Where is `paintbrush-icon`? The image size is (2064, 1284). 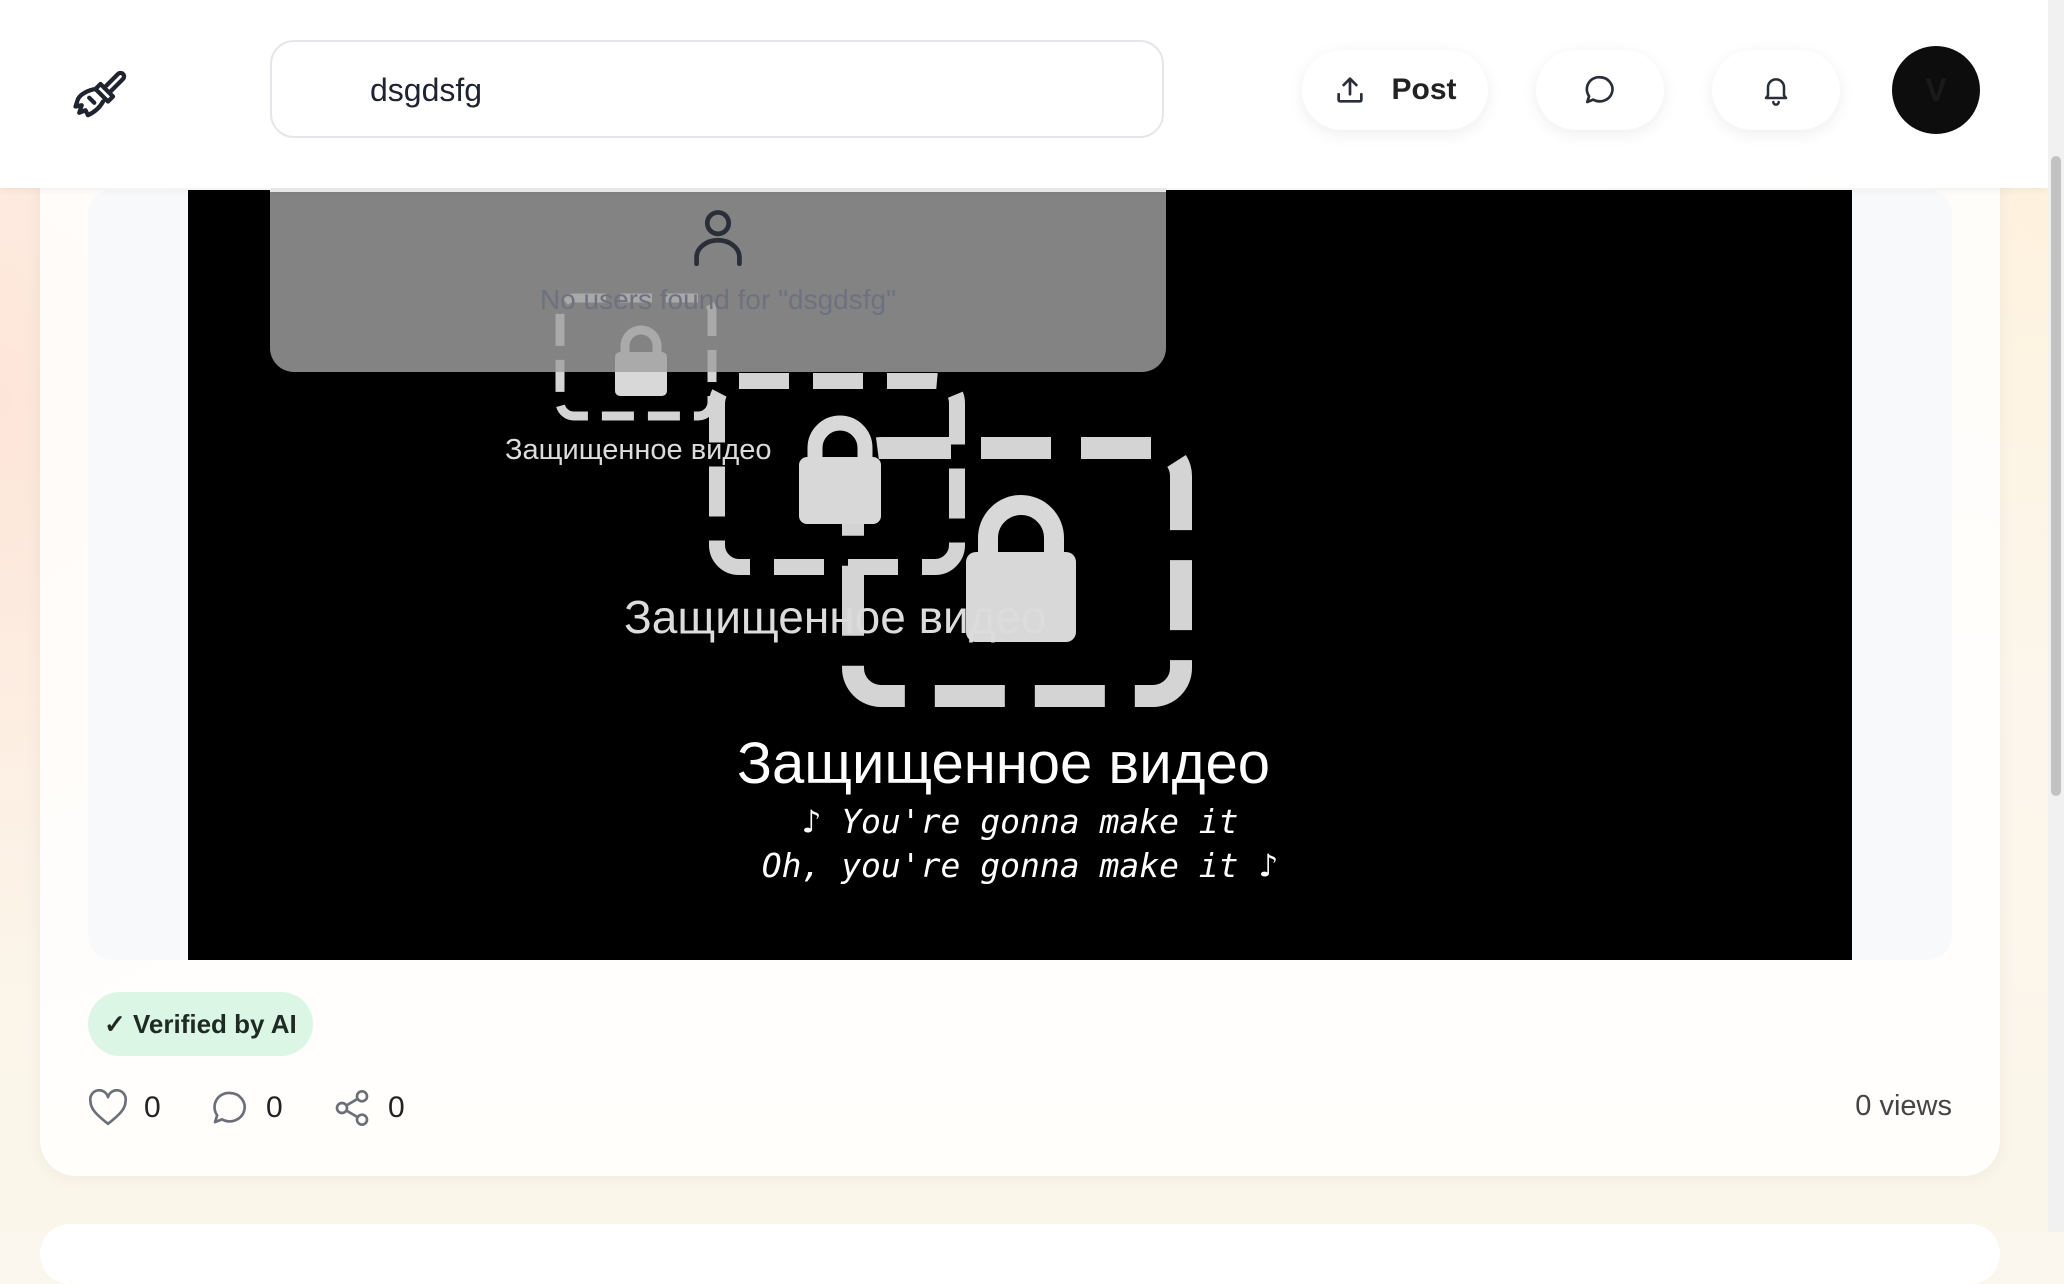 paintbrush-icon is located at coordinates (98, 94).